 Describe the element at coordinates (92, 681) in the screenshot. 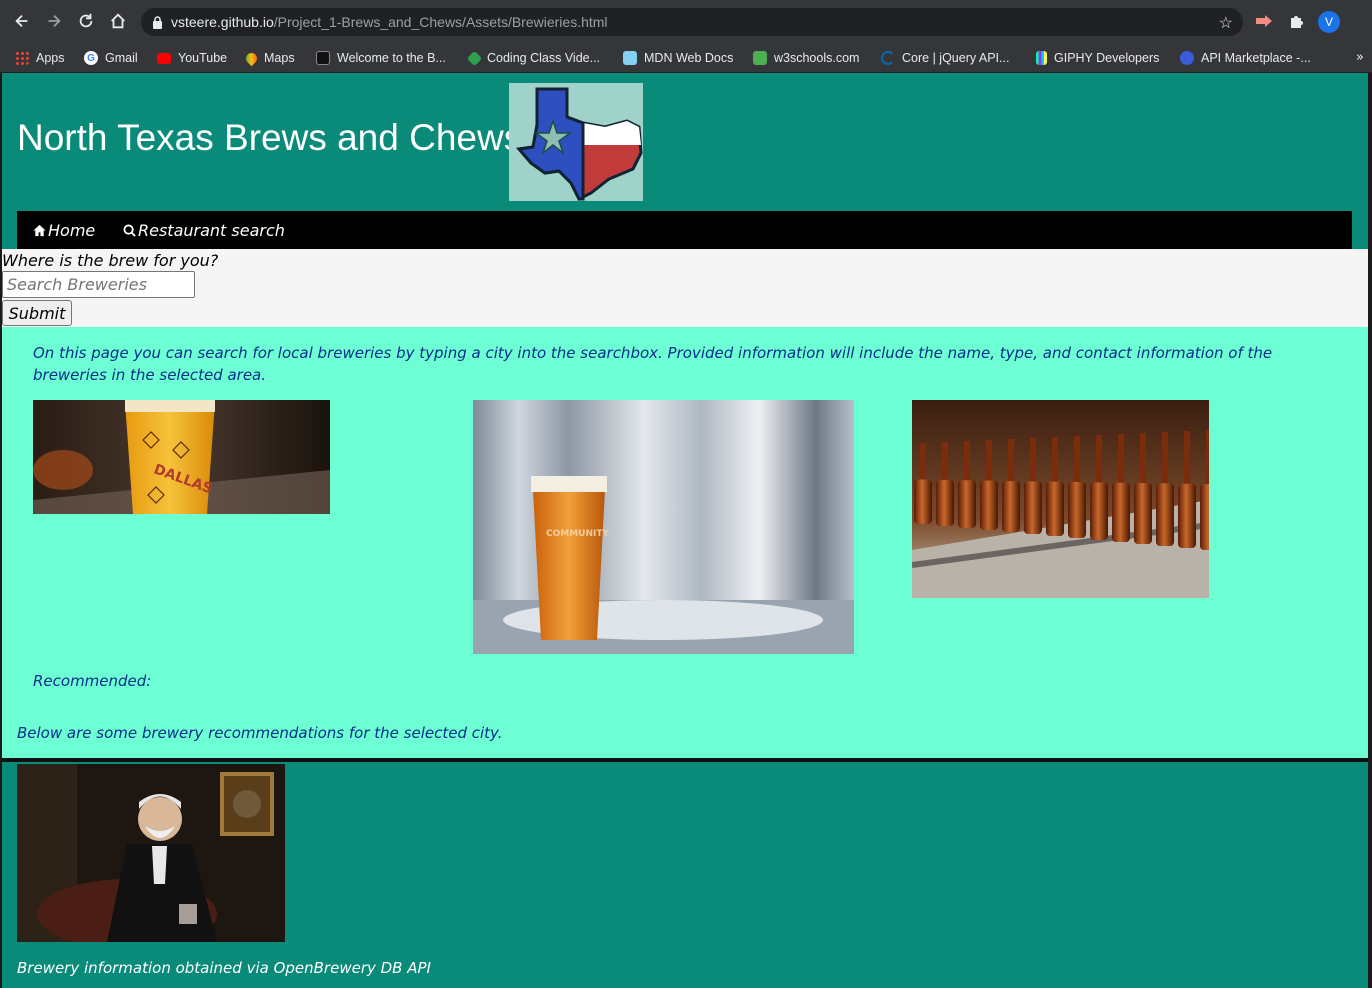

I see `recommended-label: Recommended:` at that location.